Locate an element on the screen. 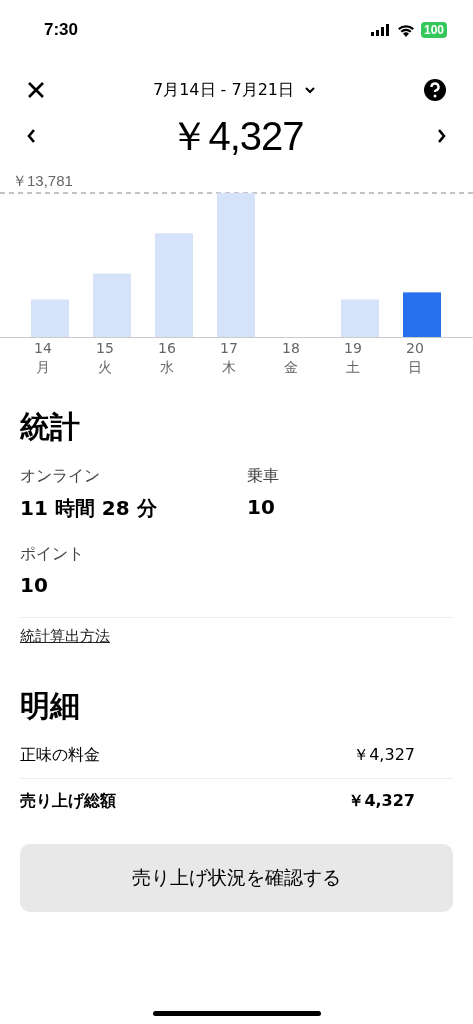  close-button is located at coordinates (36, 90).